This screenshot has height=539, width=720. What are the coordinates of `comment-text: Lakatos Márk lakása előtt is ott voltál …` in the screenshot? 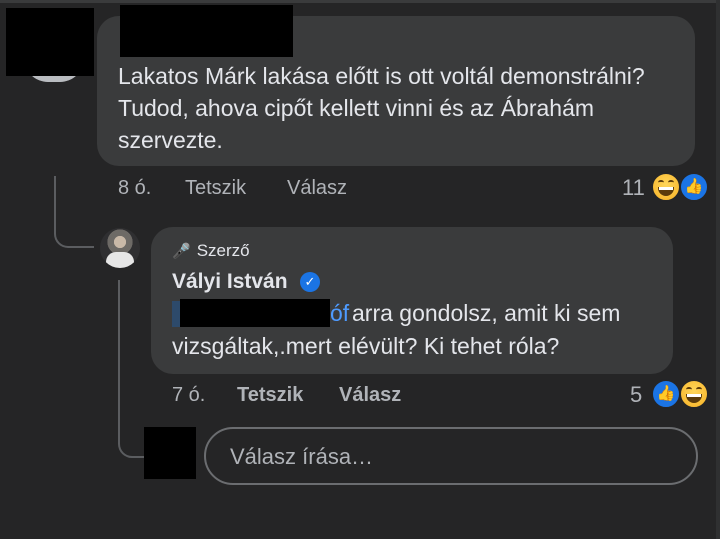 It's located at (381, 108).